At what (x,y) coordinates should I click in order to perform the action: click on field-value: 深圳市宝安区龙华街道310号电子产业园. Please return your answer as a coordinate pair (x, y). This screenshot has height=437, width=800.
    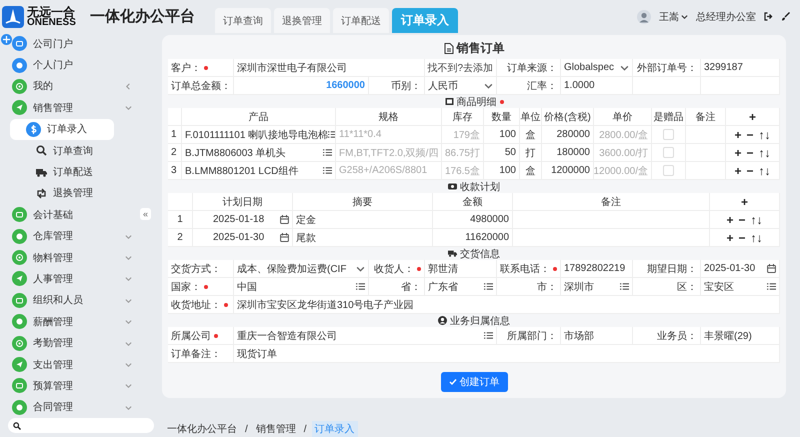
    Looking at the image, I should click on (507, 305).